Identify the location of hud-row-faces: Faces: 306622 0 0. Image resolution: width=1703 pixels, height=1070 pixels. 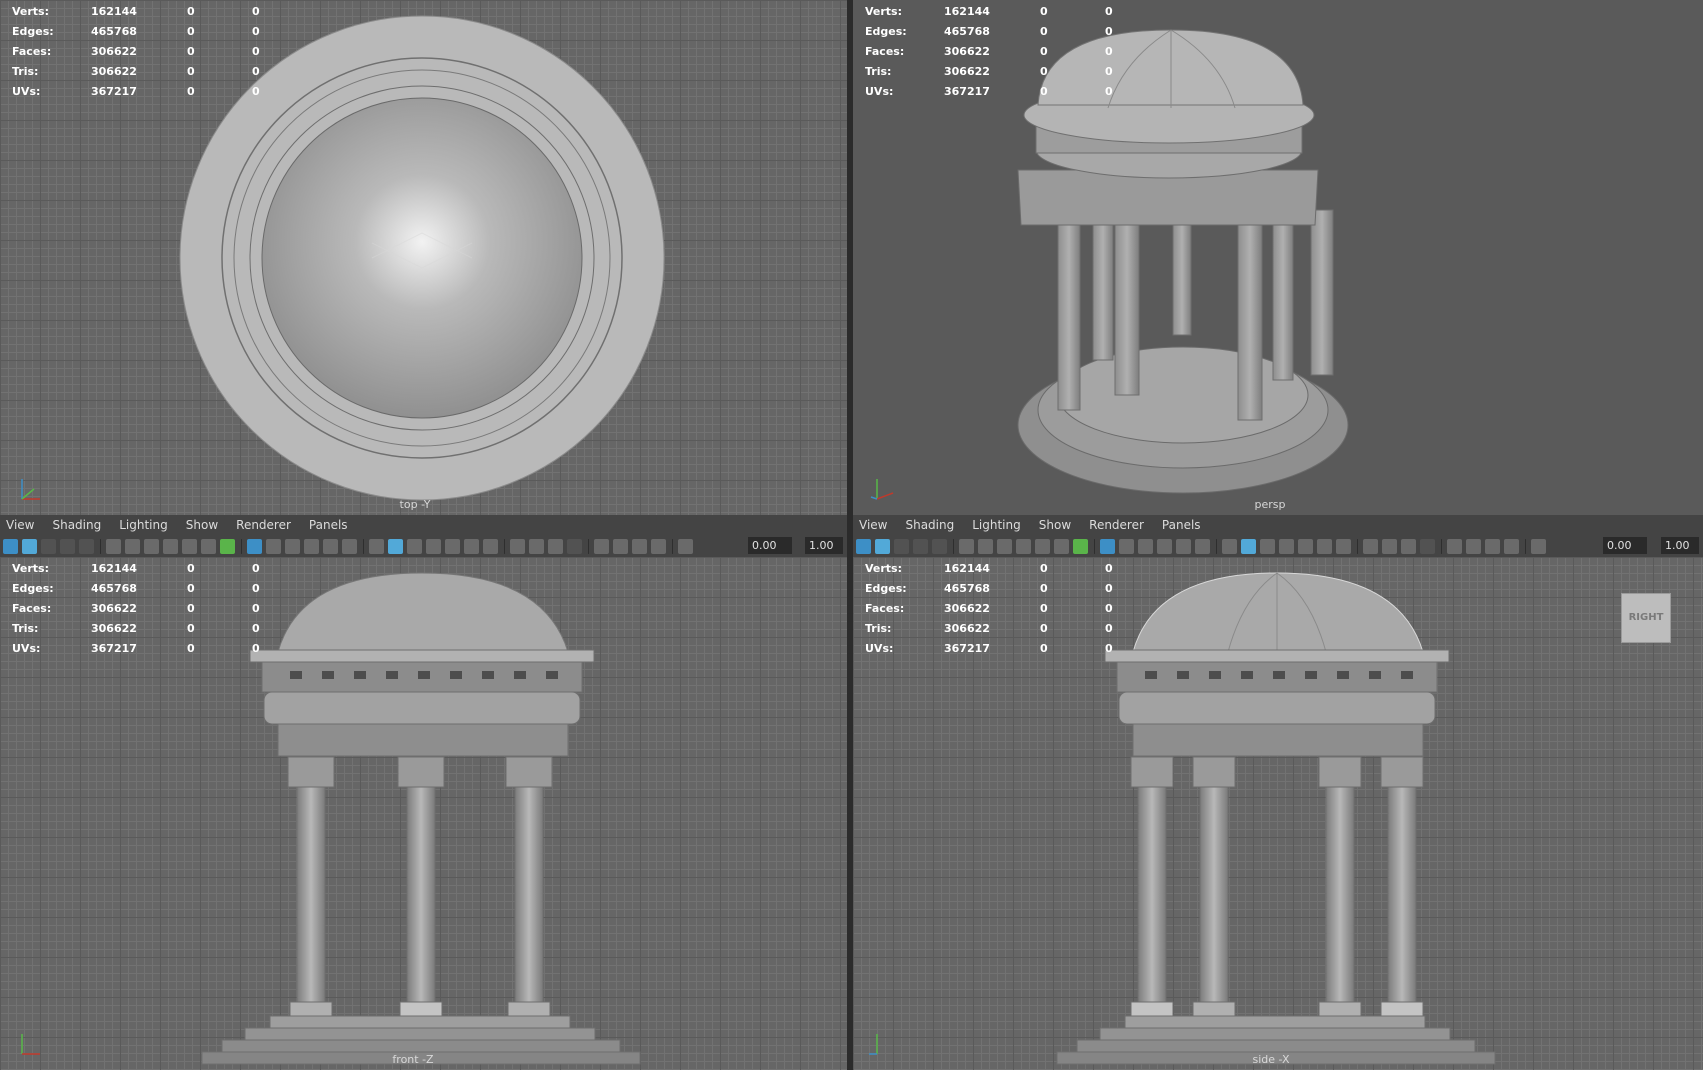
(136, 608).